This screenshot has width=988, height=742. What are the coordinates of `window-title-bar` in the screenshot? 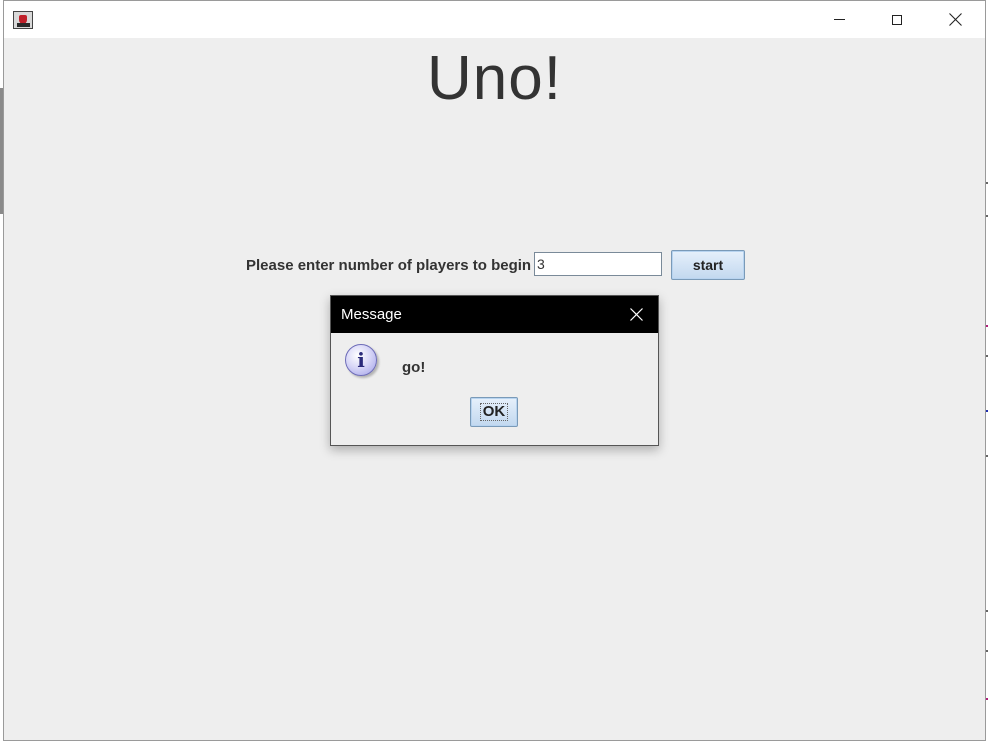 It's located at (494, 19).